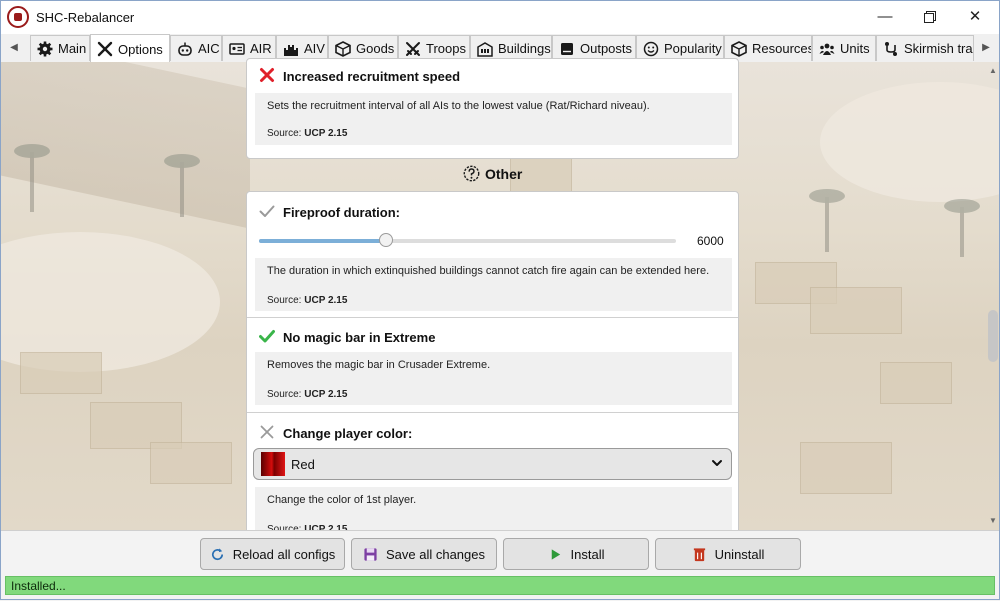 The image size is (1000, 601). Describe the element at coordinates (500, 17) in the screenshot. I see `title-bar: SHC-Rebalancer — ✕` at that location.